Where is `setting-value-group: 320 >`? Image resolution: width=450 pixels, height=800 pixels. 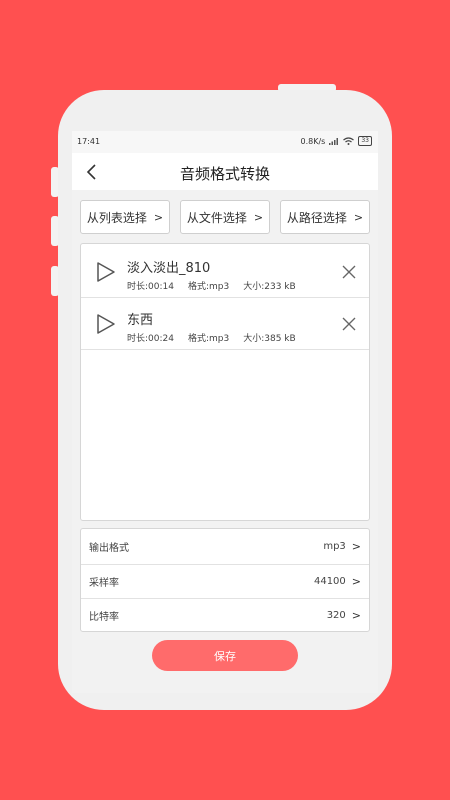
setting-value-group: 320 > is located at coordinates (344, 615).